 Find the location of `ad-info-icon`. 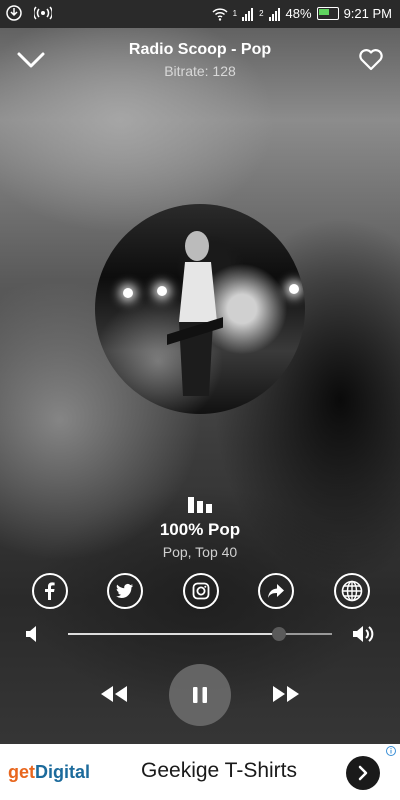

ad-info-icon is located at coordinates (391, 751).